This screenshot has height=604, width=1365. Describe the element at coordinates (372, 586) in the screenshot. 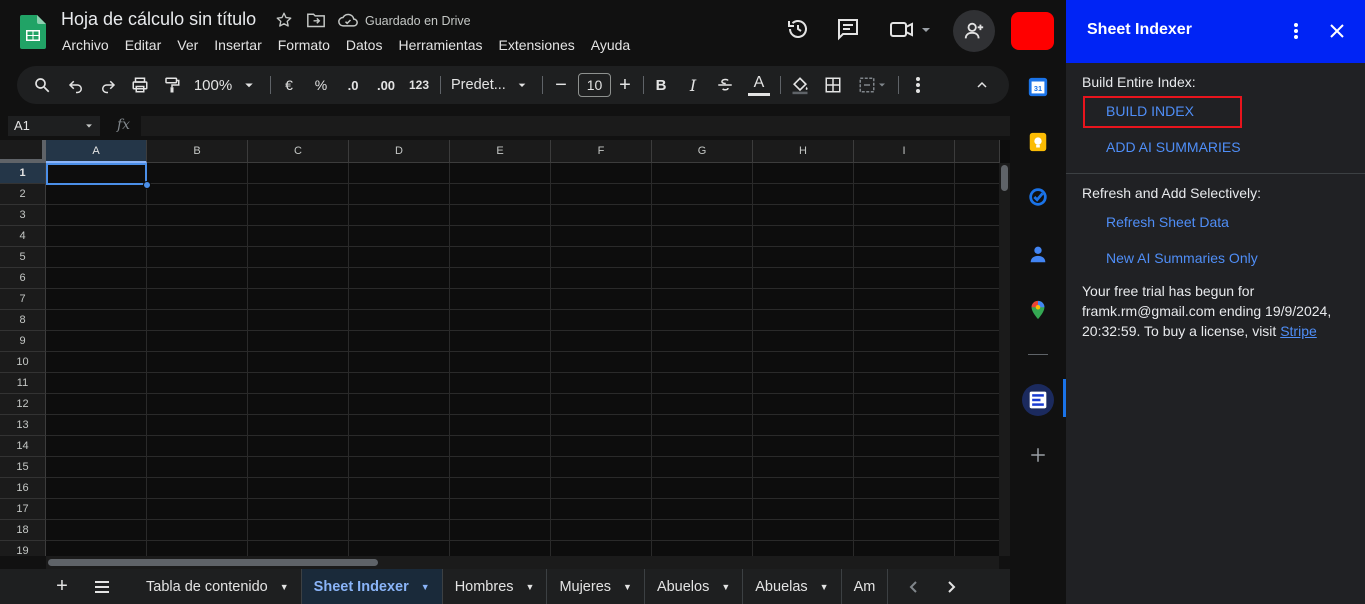

I see `sheet-tab: Sheet Indexer ▼` at that location.